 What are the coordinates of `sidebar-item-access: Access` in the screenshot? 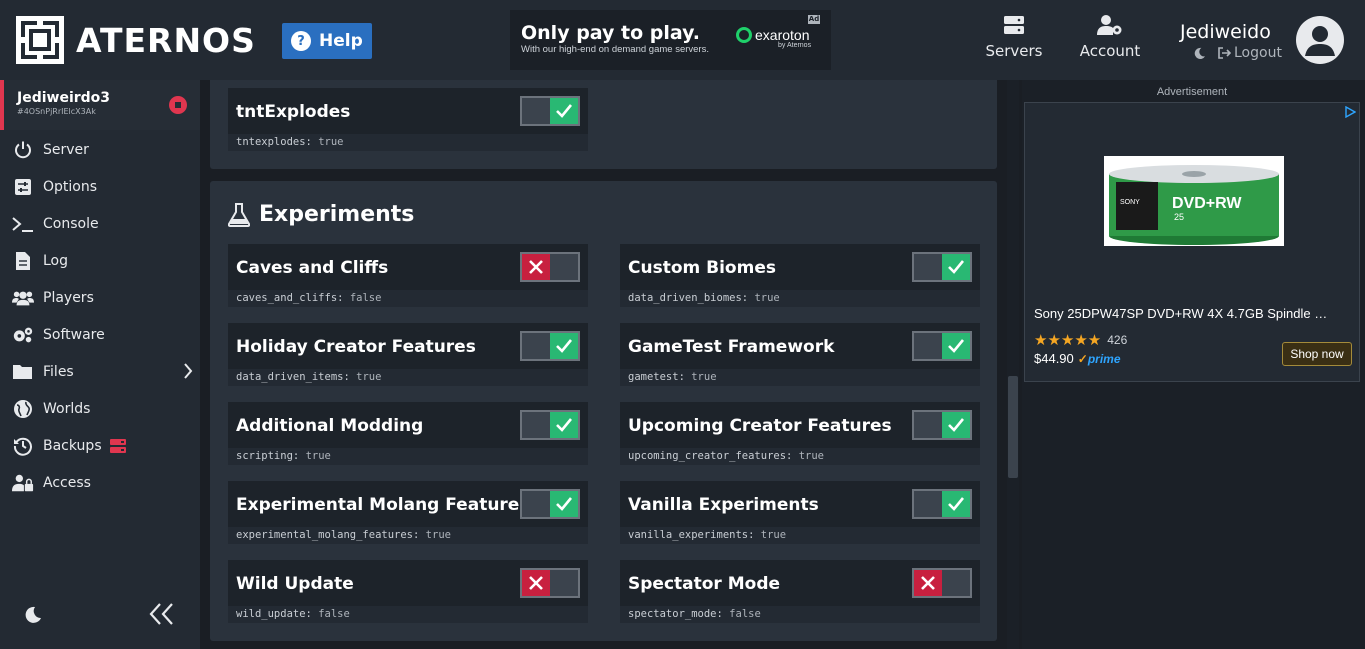 It's located at (51, 483).